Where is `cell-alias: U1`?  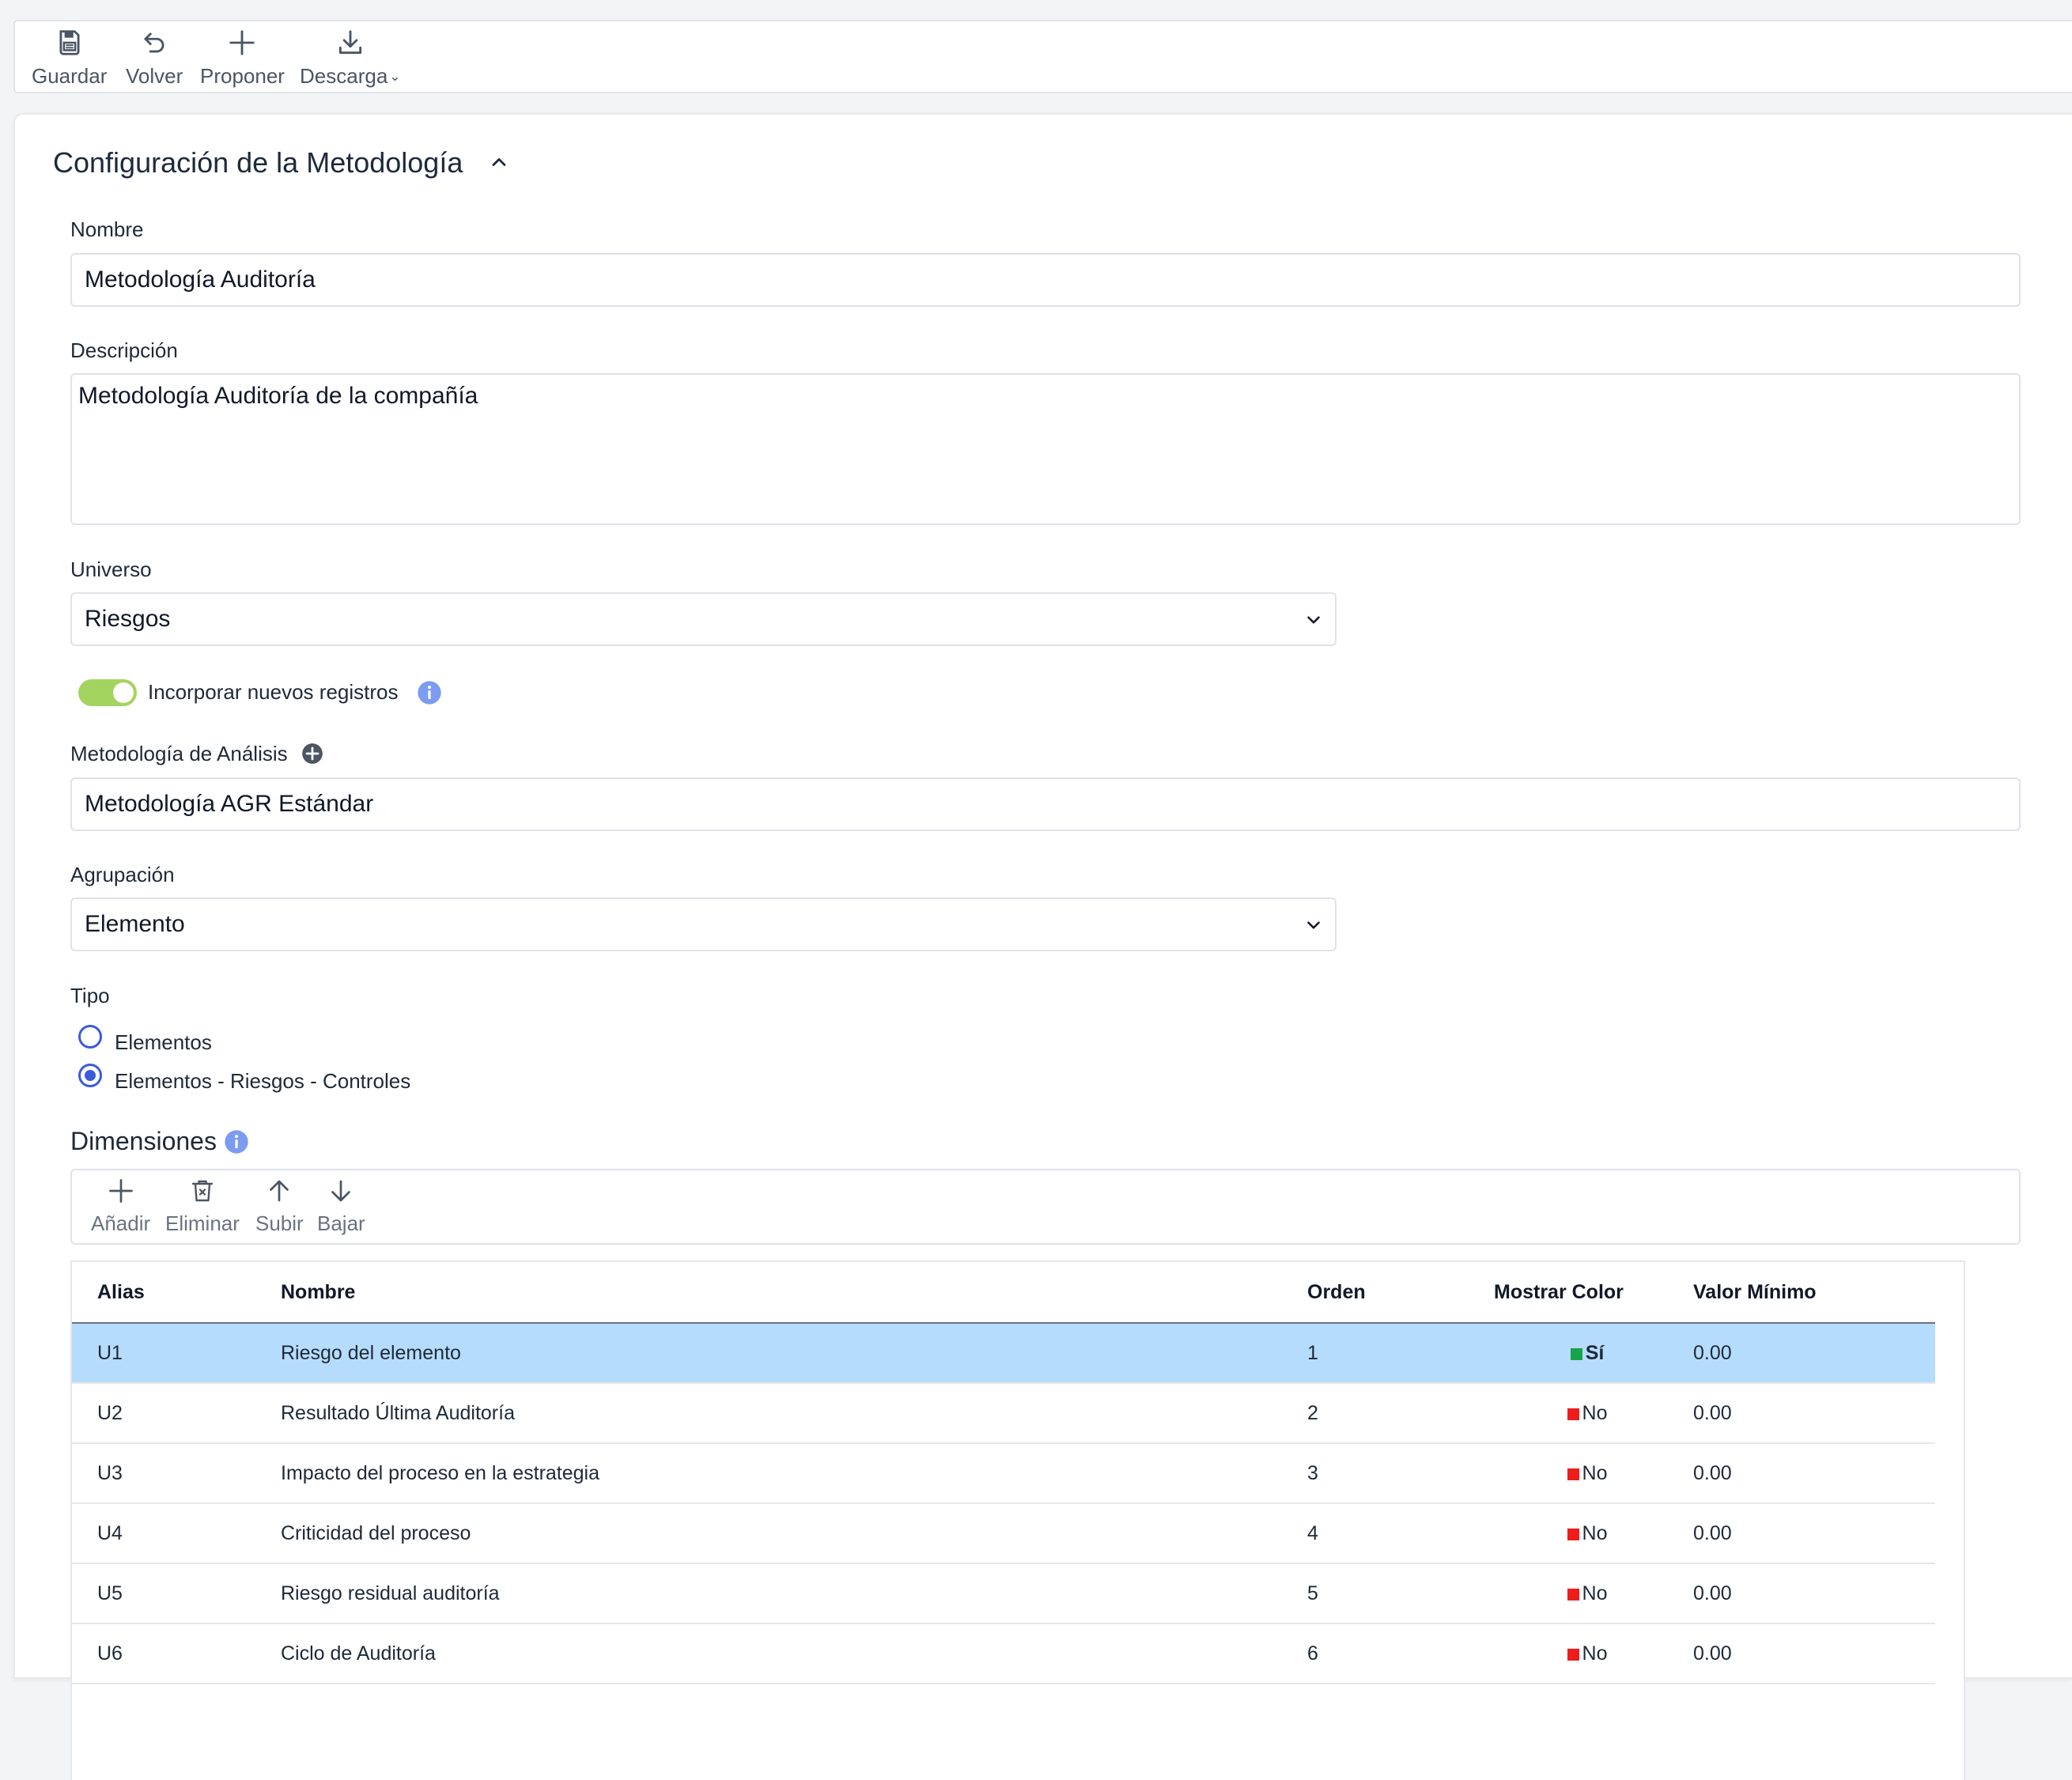 cell-alias: U1 is located at coordinates (176, 1353).